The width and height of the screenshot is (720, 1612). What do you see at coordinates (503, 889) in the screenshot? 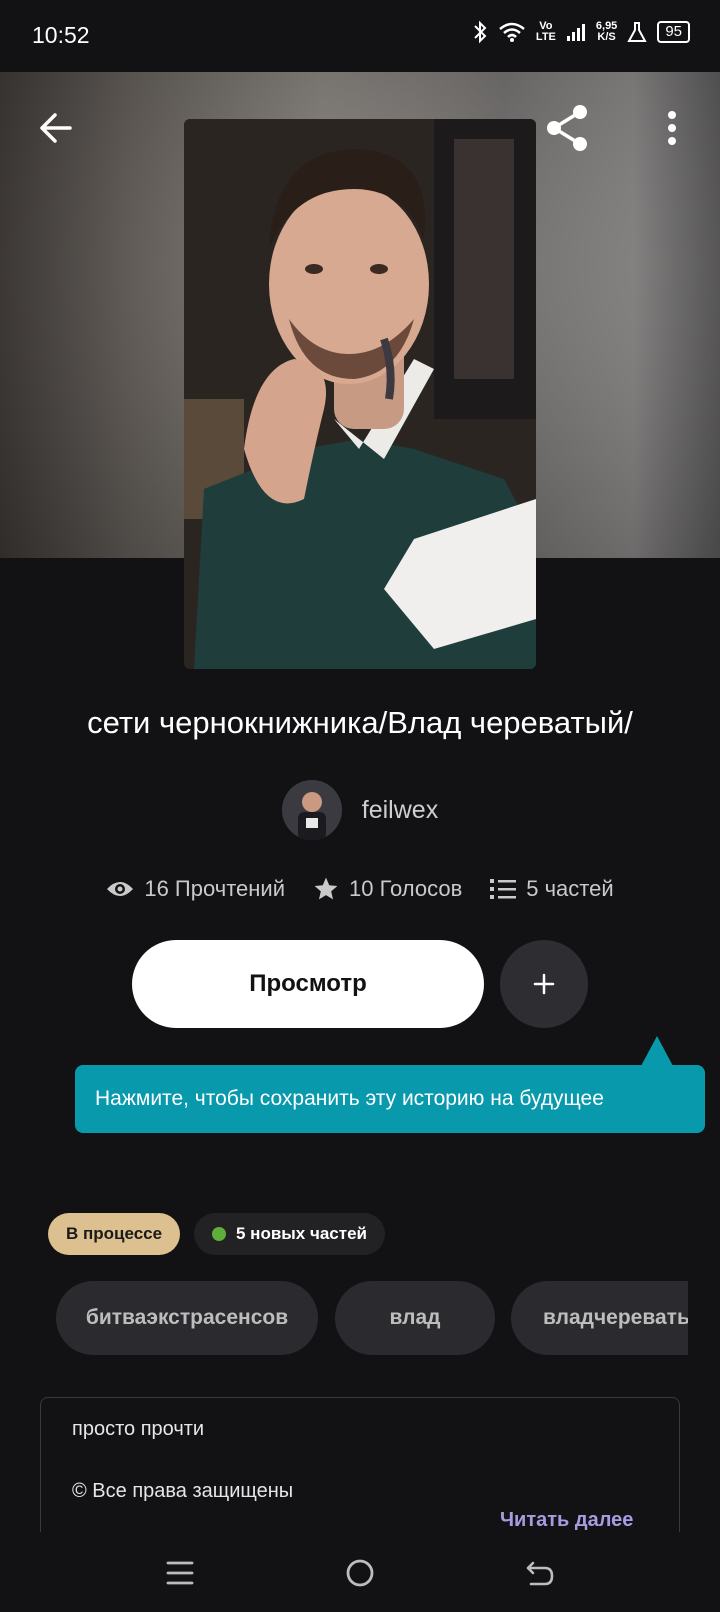
I see `list-icon` at bounding box center [503, 889].